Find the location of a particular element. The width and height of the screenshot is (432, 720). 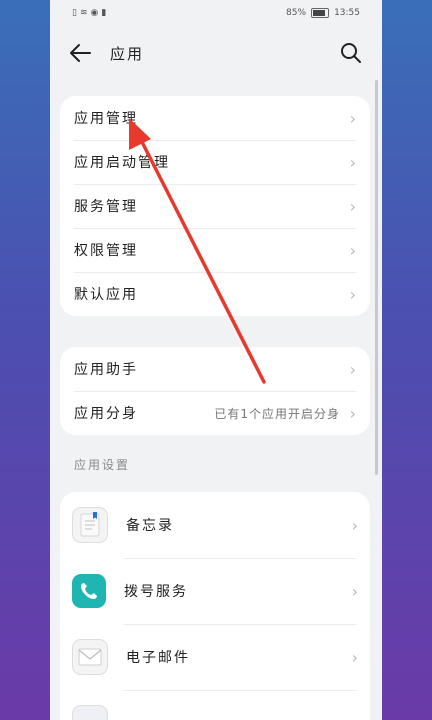

status-bar: ▯ ≋ ◉ ▮ 85% 13:55 is located at coordinates (216, 13).